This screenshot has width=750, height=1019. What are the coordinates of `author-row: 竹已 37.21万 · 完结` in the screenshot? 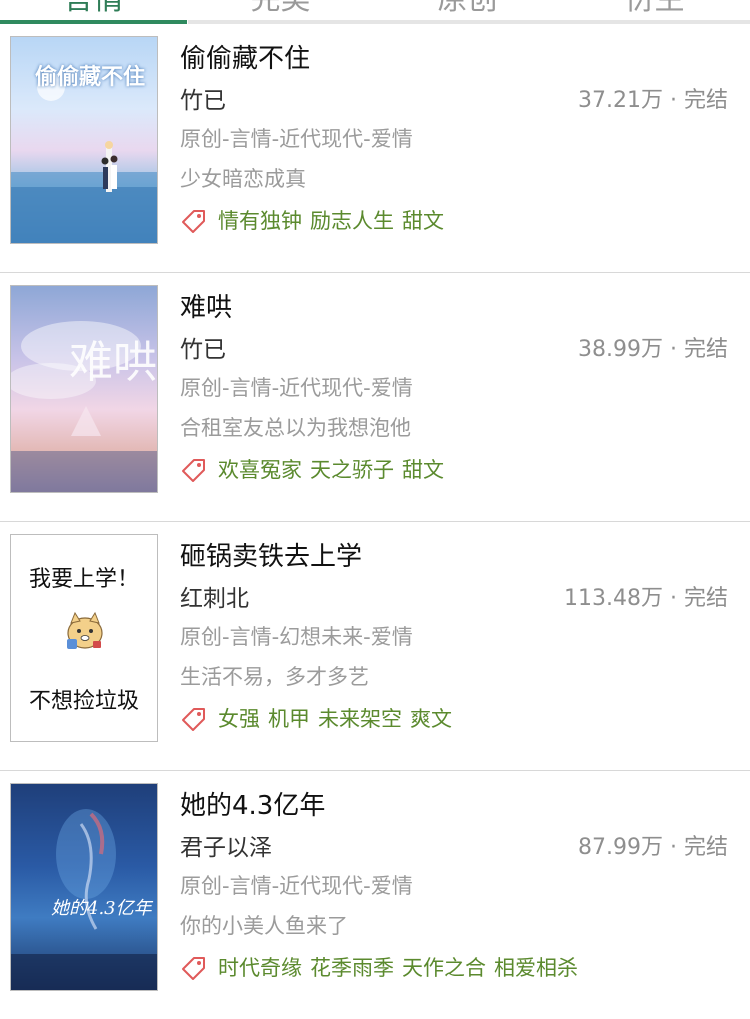 It's located at (454, 101).